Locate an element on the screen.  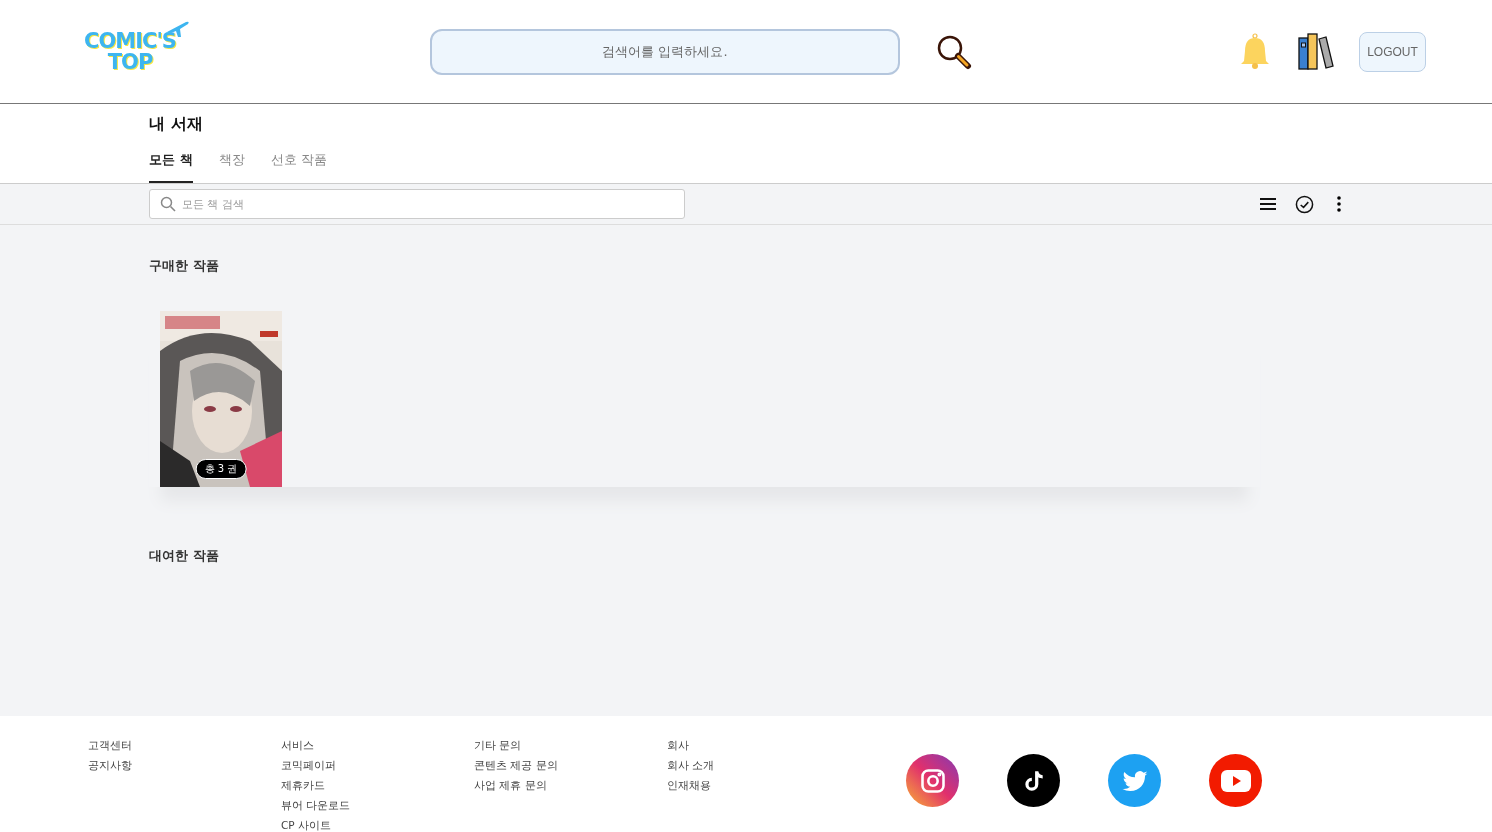
footer-link: 콘텐츠 제공 문의 is located at coordinates (570, 765).